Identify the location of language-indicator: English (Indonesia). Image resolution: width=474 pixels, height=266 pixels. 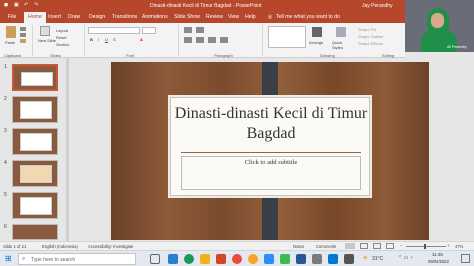
(60, 246).